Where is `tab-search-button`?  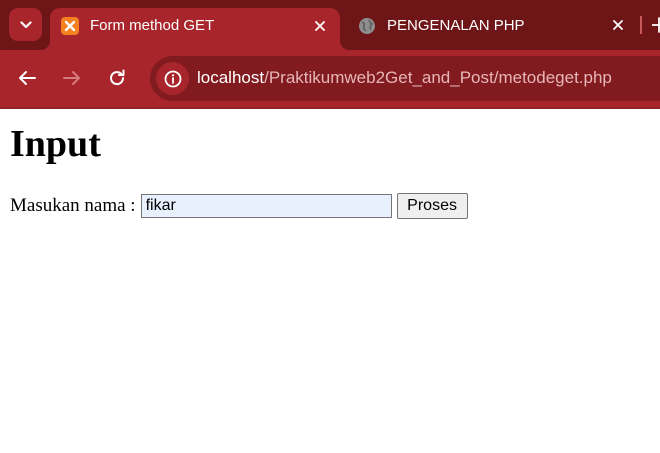
tab-search-button is located at coordinates (25, 24).